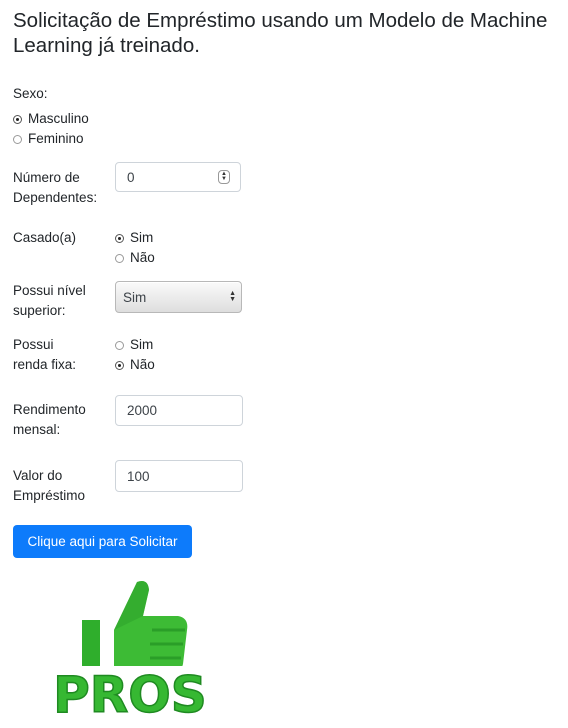 Image resolution: width=568 pixels, height=728 pixels. Describe the element at coordinates (55, 187) in the screenshot. I see `dependentes-label: Número de Dependentes:` at that location.